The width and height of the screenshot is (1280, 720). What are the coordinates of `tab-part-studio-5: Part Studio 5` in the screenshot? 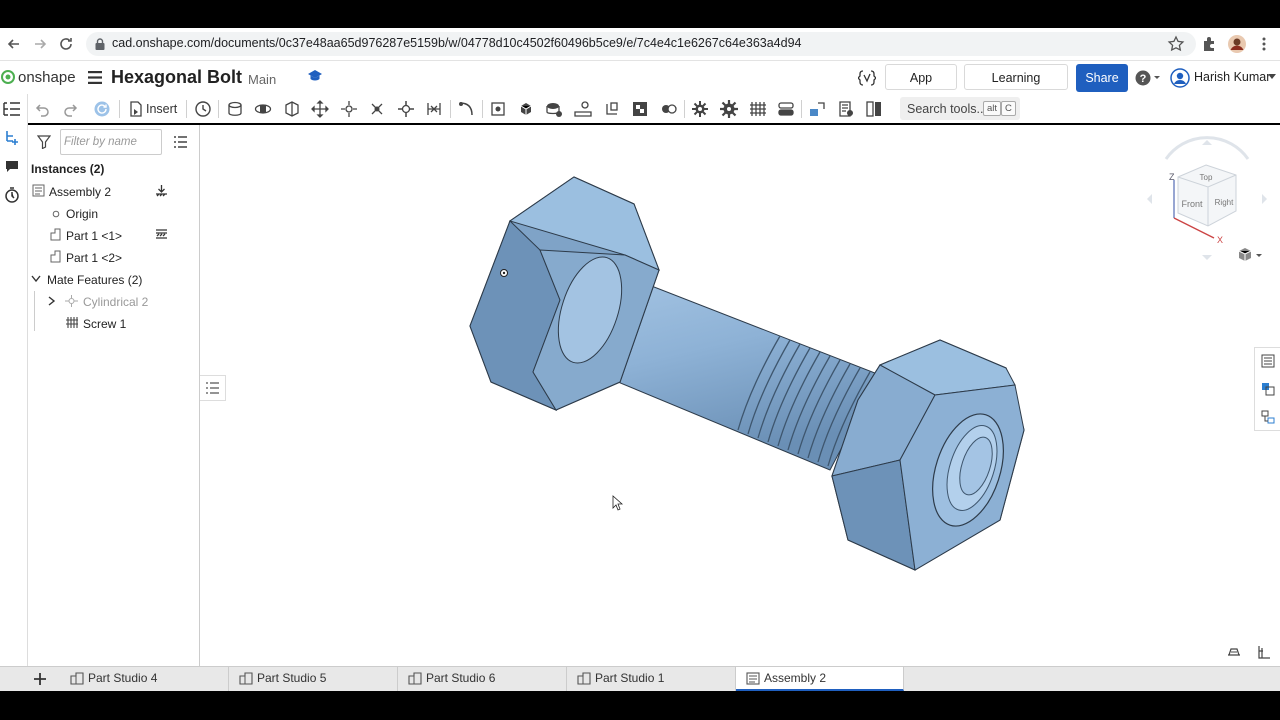 It's located at (313, 679).